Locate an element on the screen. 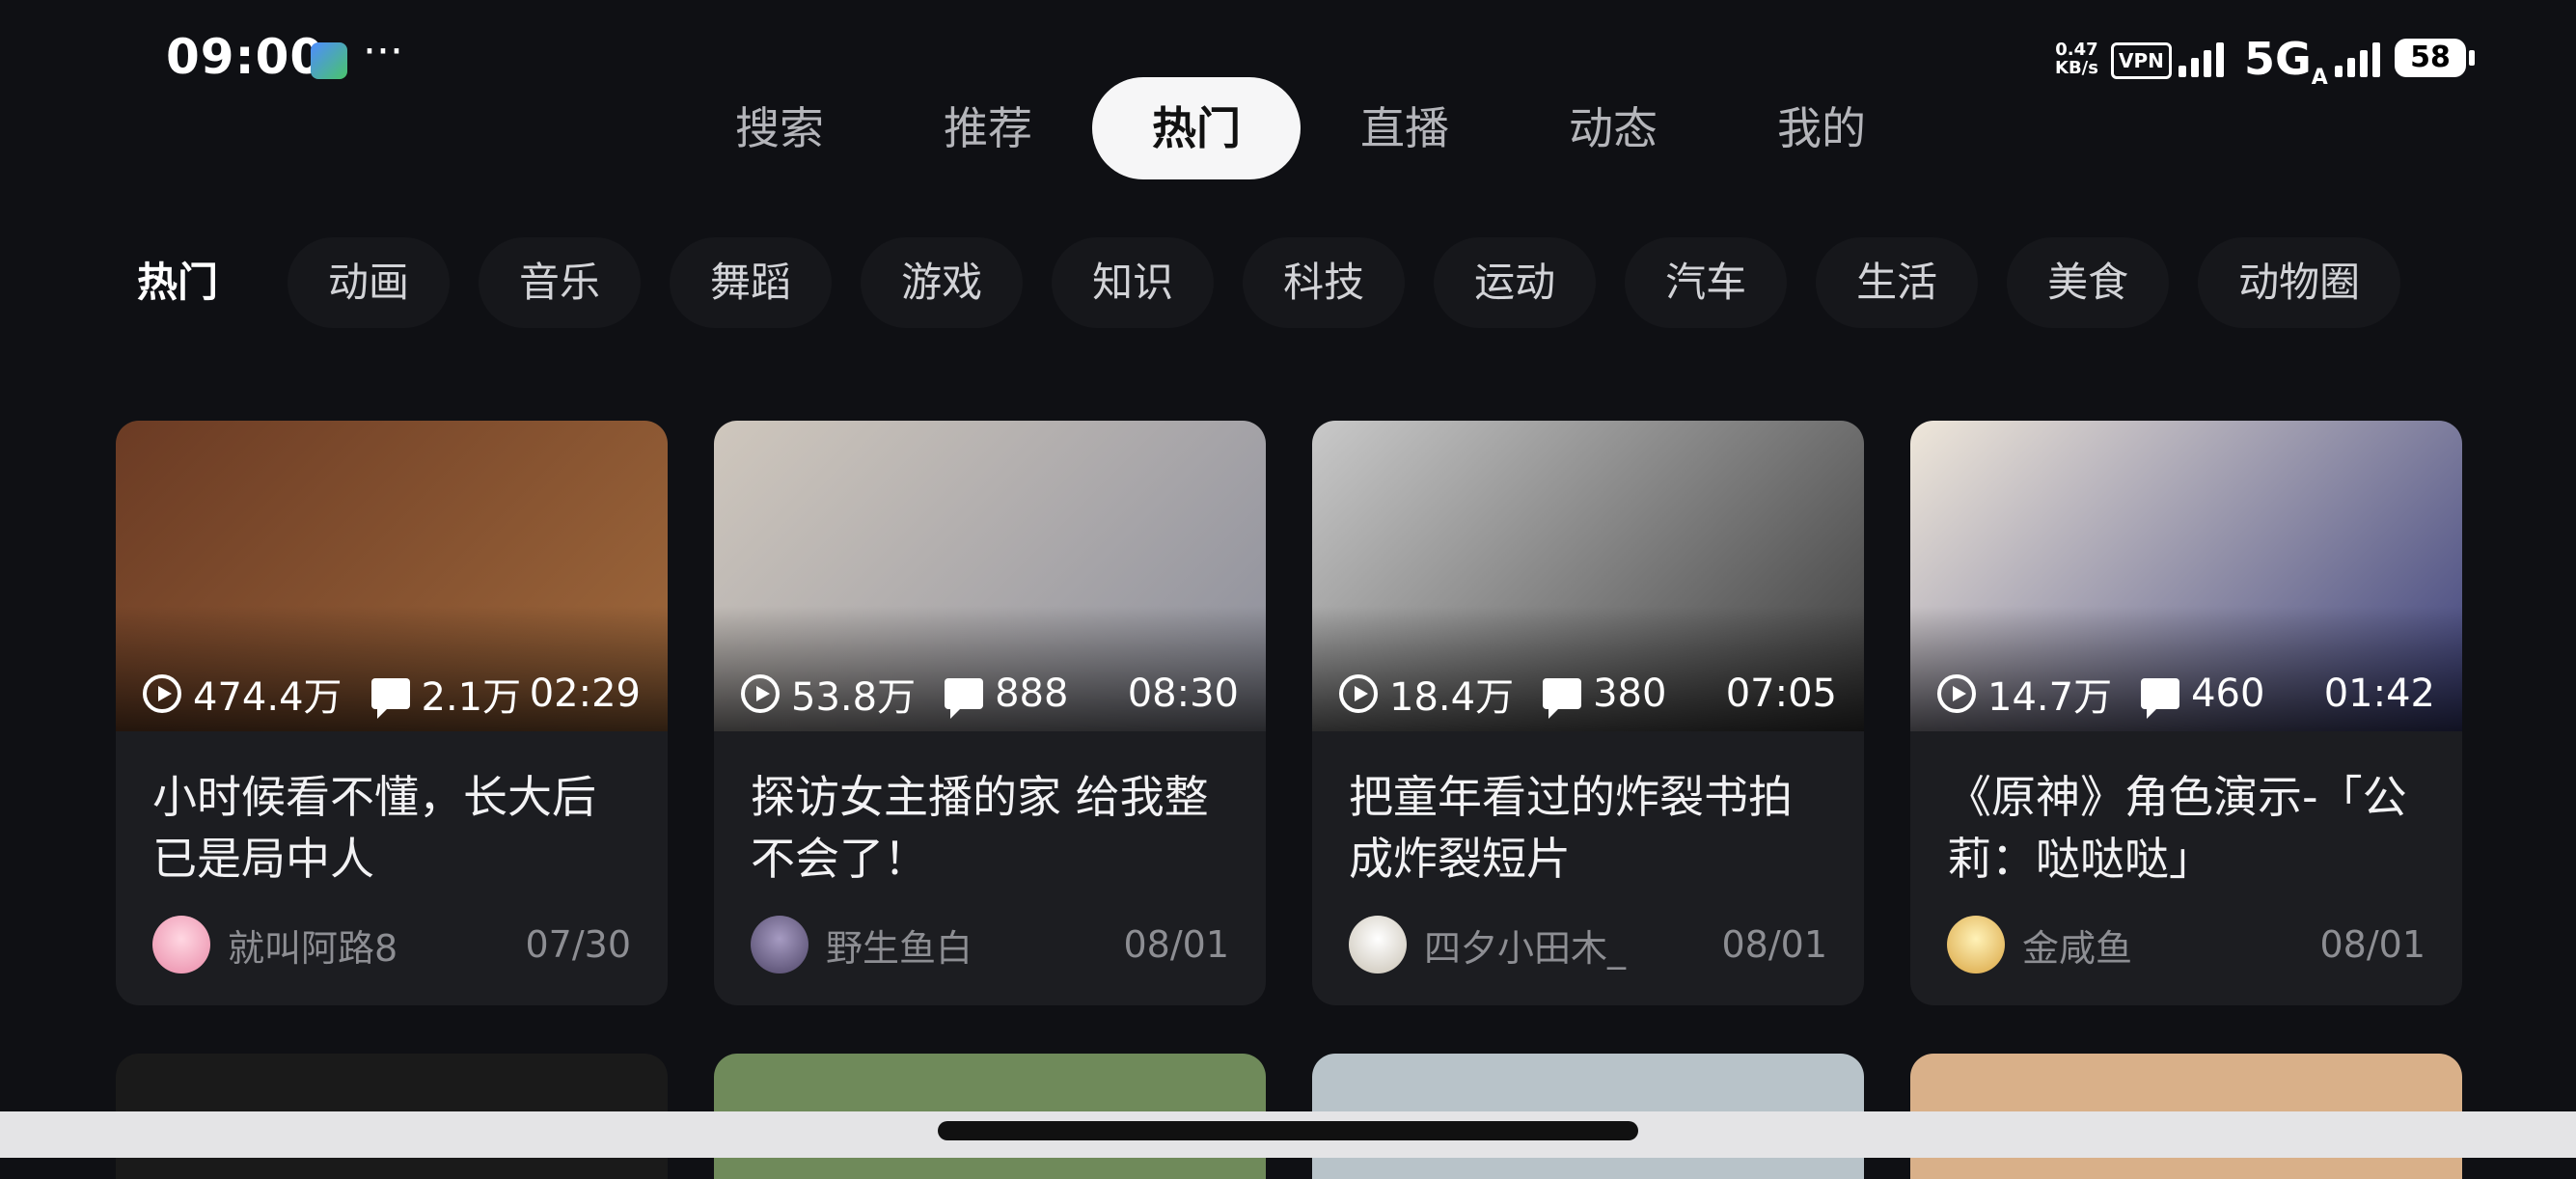 This screenshot has width=2576, height=1179. video-stats: 474.4万 2.1万 02:29 is located at coordinates (392, 695).